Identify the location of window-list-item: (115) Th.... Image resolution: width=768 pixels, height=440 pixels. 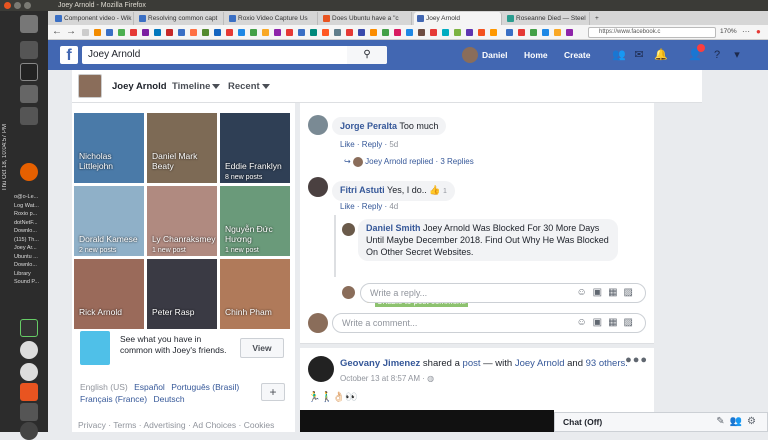
(31, 240).